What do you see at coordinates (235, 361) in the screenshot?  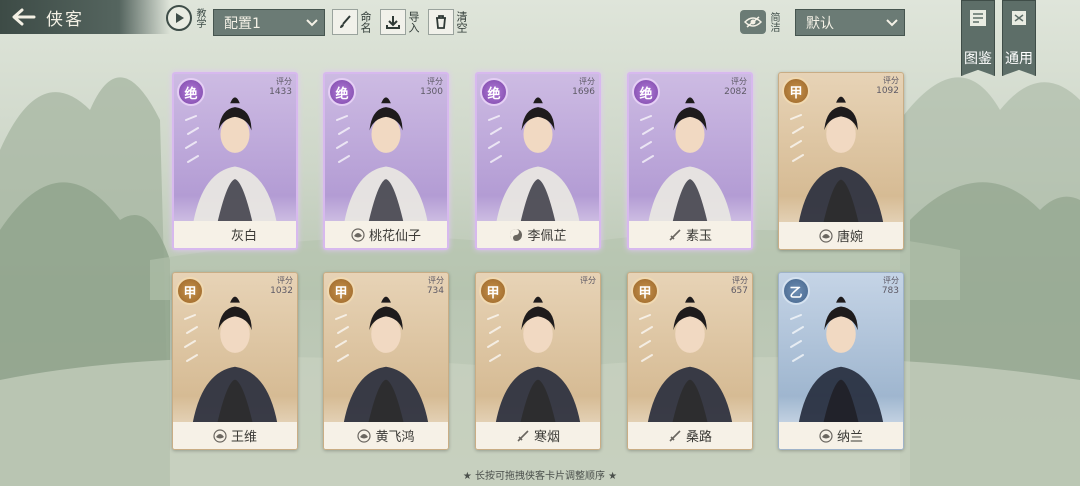 I see `hero-card: 甲 评分 1032 王维` at bounding box center [235, 361].